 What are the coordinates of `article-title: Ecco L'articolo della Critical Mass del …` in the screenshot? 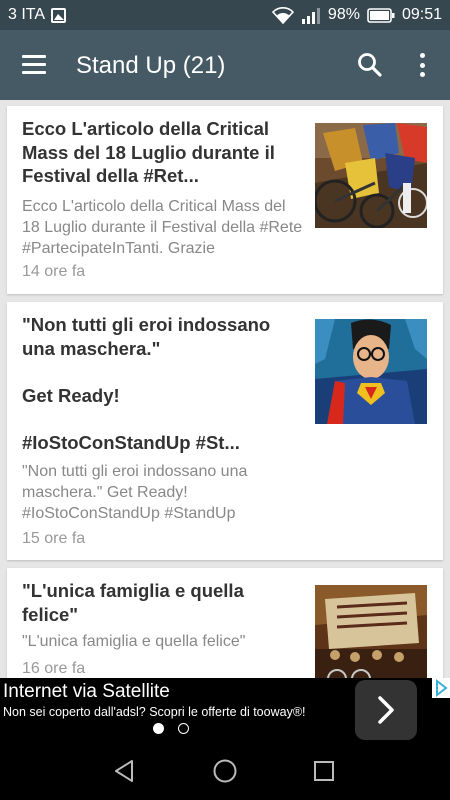 It's located at (148, 152).